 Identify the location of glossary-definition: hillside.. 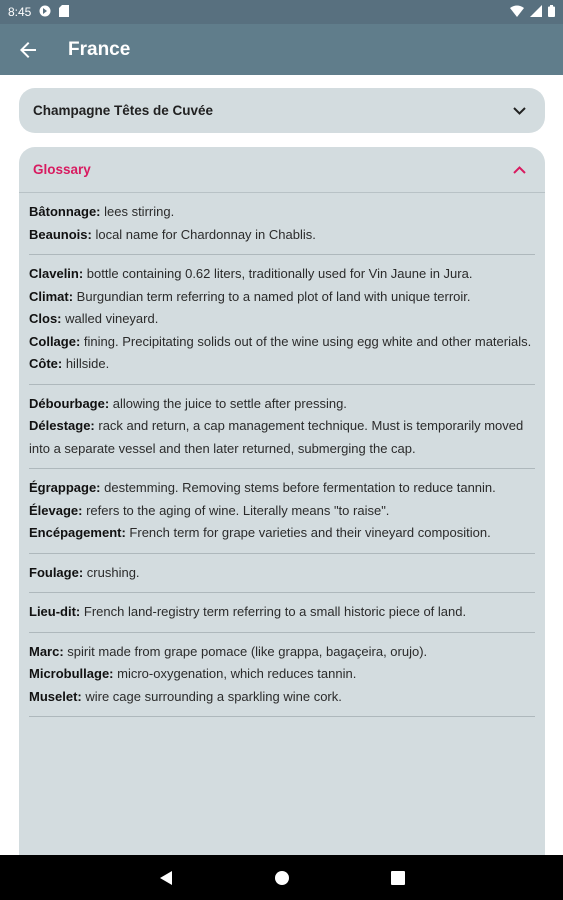
(86, 363).